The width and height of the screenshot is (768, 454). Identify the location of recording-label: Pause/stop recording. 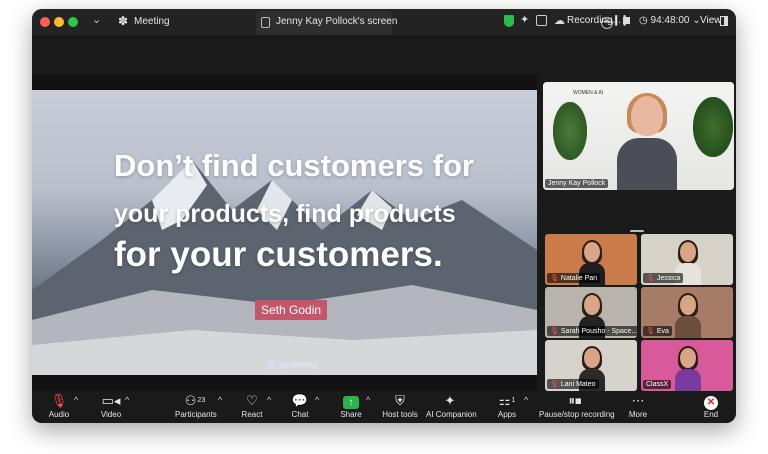
(577, 414).